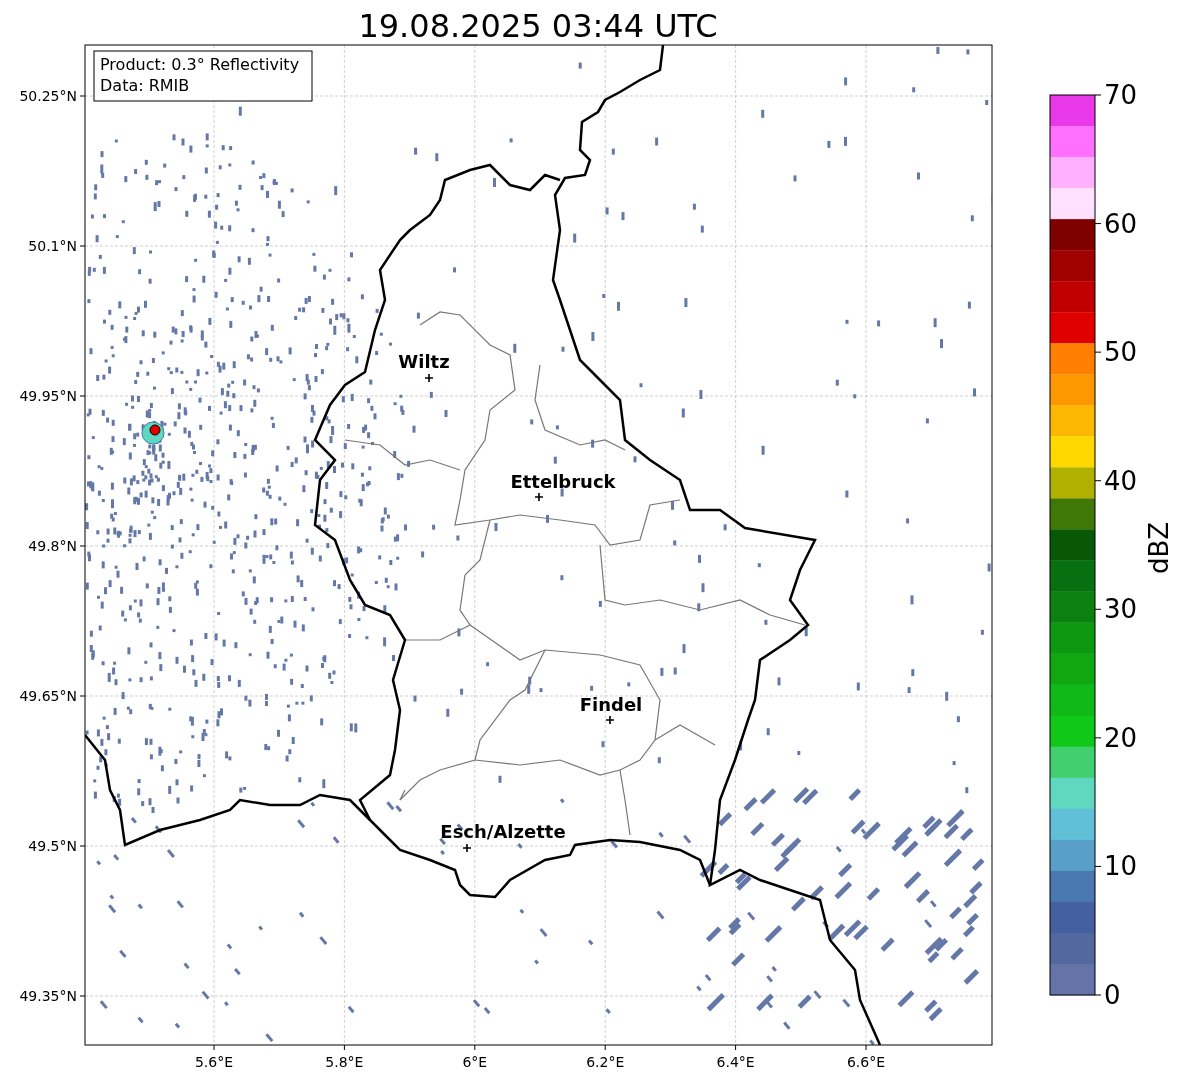 The image size is (1184, 1081). I want to click on axis-tick-label: 49.95°N, so click(48, 396).